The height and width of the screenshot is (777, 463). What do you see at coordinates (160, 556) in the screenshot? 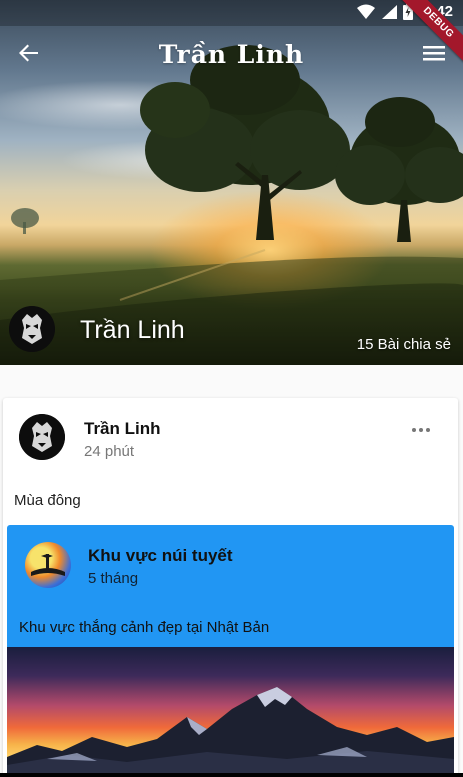
I see `shared-post-title: Khu vực núi tuyết` at bounding box center [160, 556].